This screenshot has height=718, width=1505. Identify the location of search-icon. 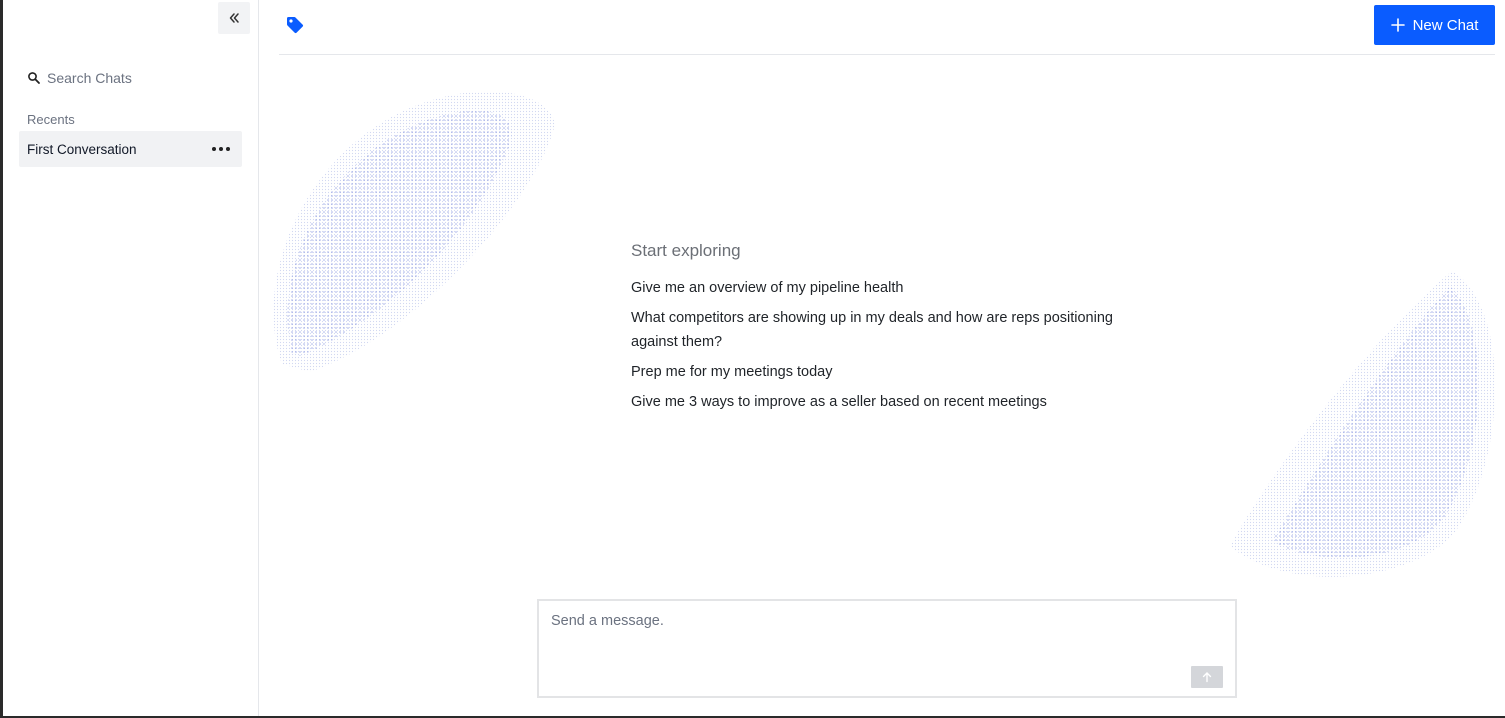
(34, 78).